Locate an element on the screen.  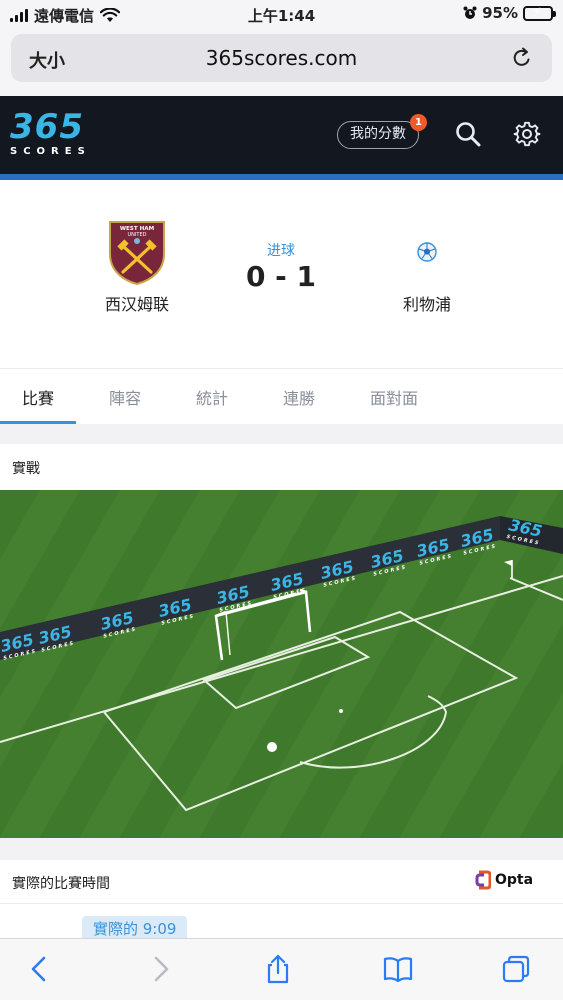
penalty-spot is located at coordinates (341, 711).